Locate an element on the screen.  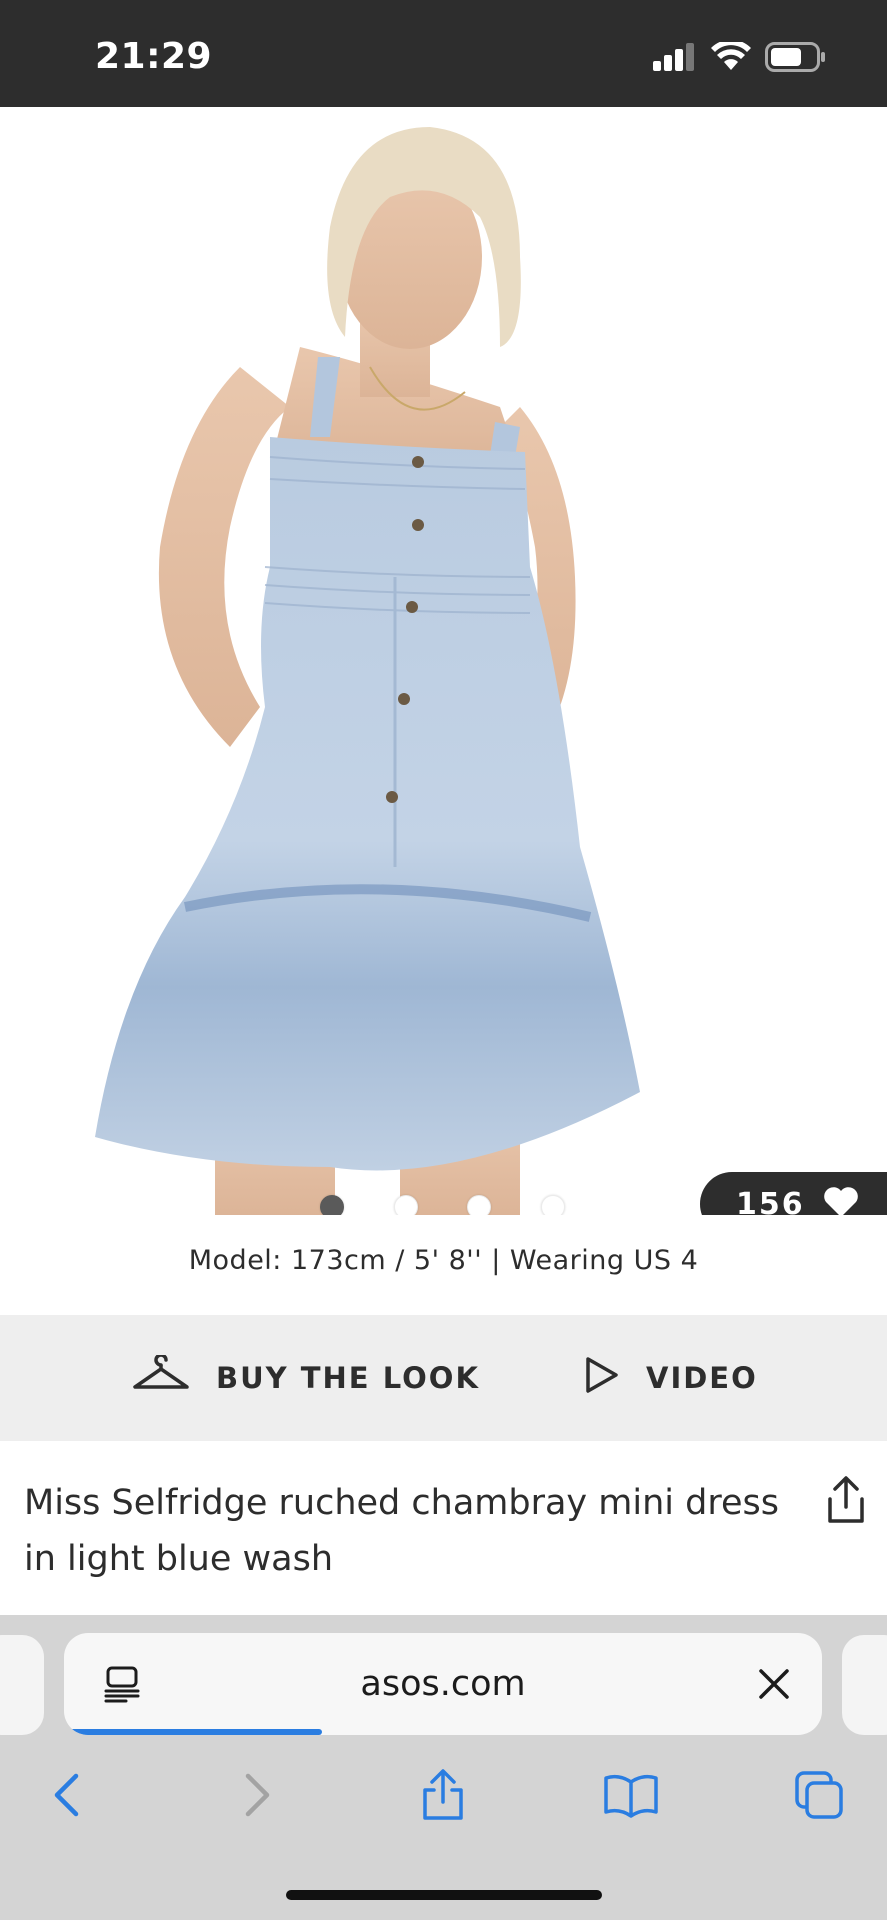
home-indicator is located at coordinates (444, 1895).